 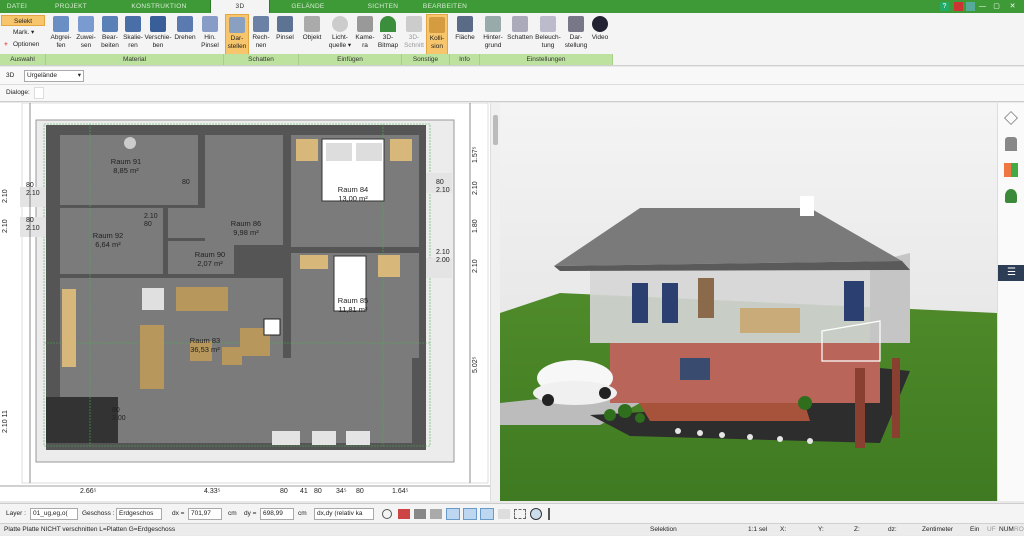 I want to click on room-label: Raum 83 36,53 m², so click(x=205, y=345).